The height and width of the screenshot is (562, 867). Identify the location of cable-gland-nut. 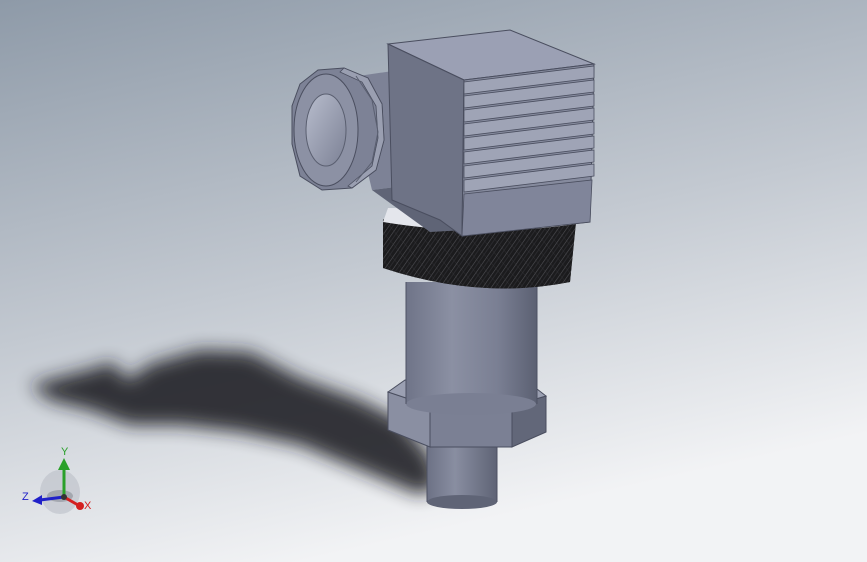
(338, 129).